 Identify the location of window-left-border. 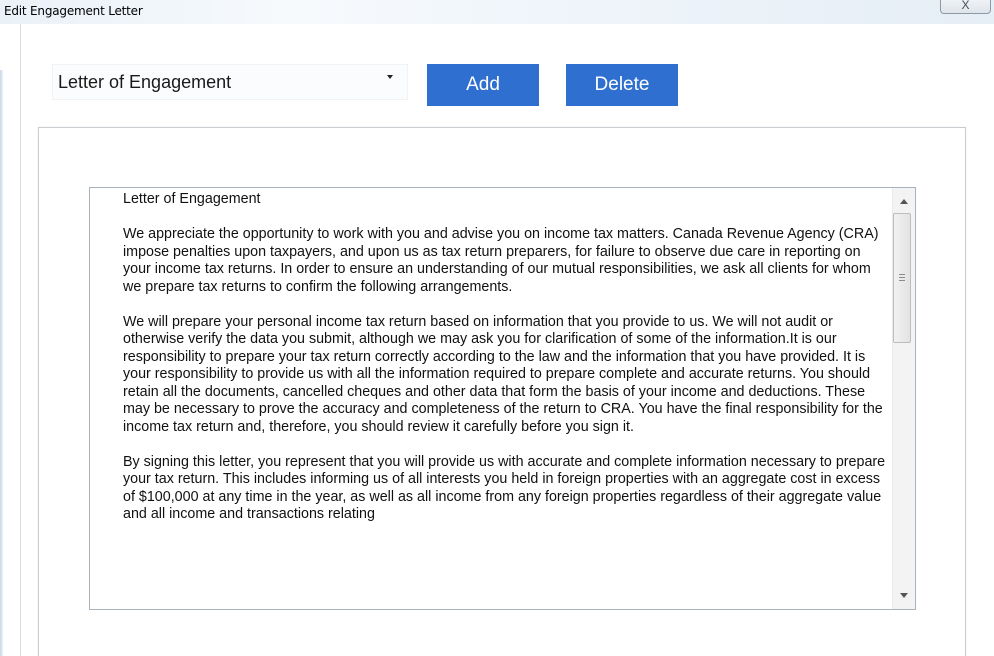
(1, 363).